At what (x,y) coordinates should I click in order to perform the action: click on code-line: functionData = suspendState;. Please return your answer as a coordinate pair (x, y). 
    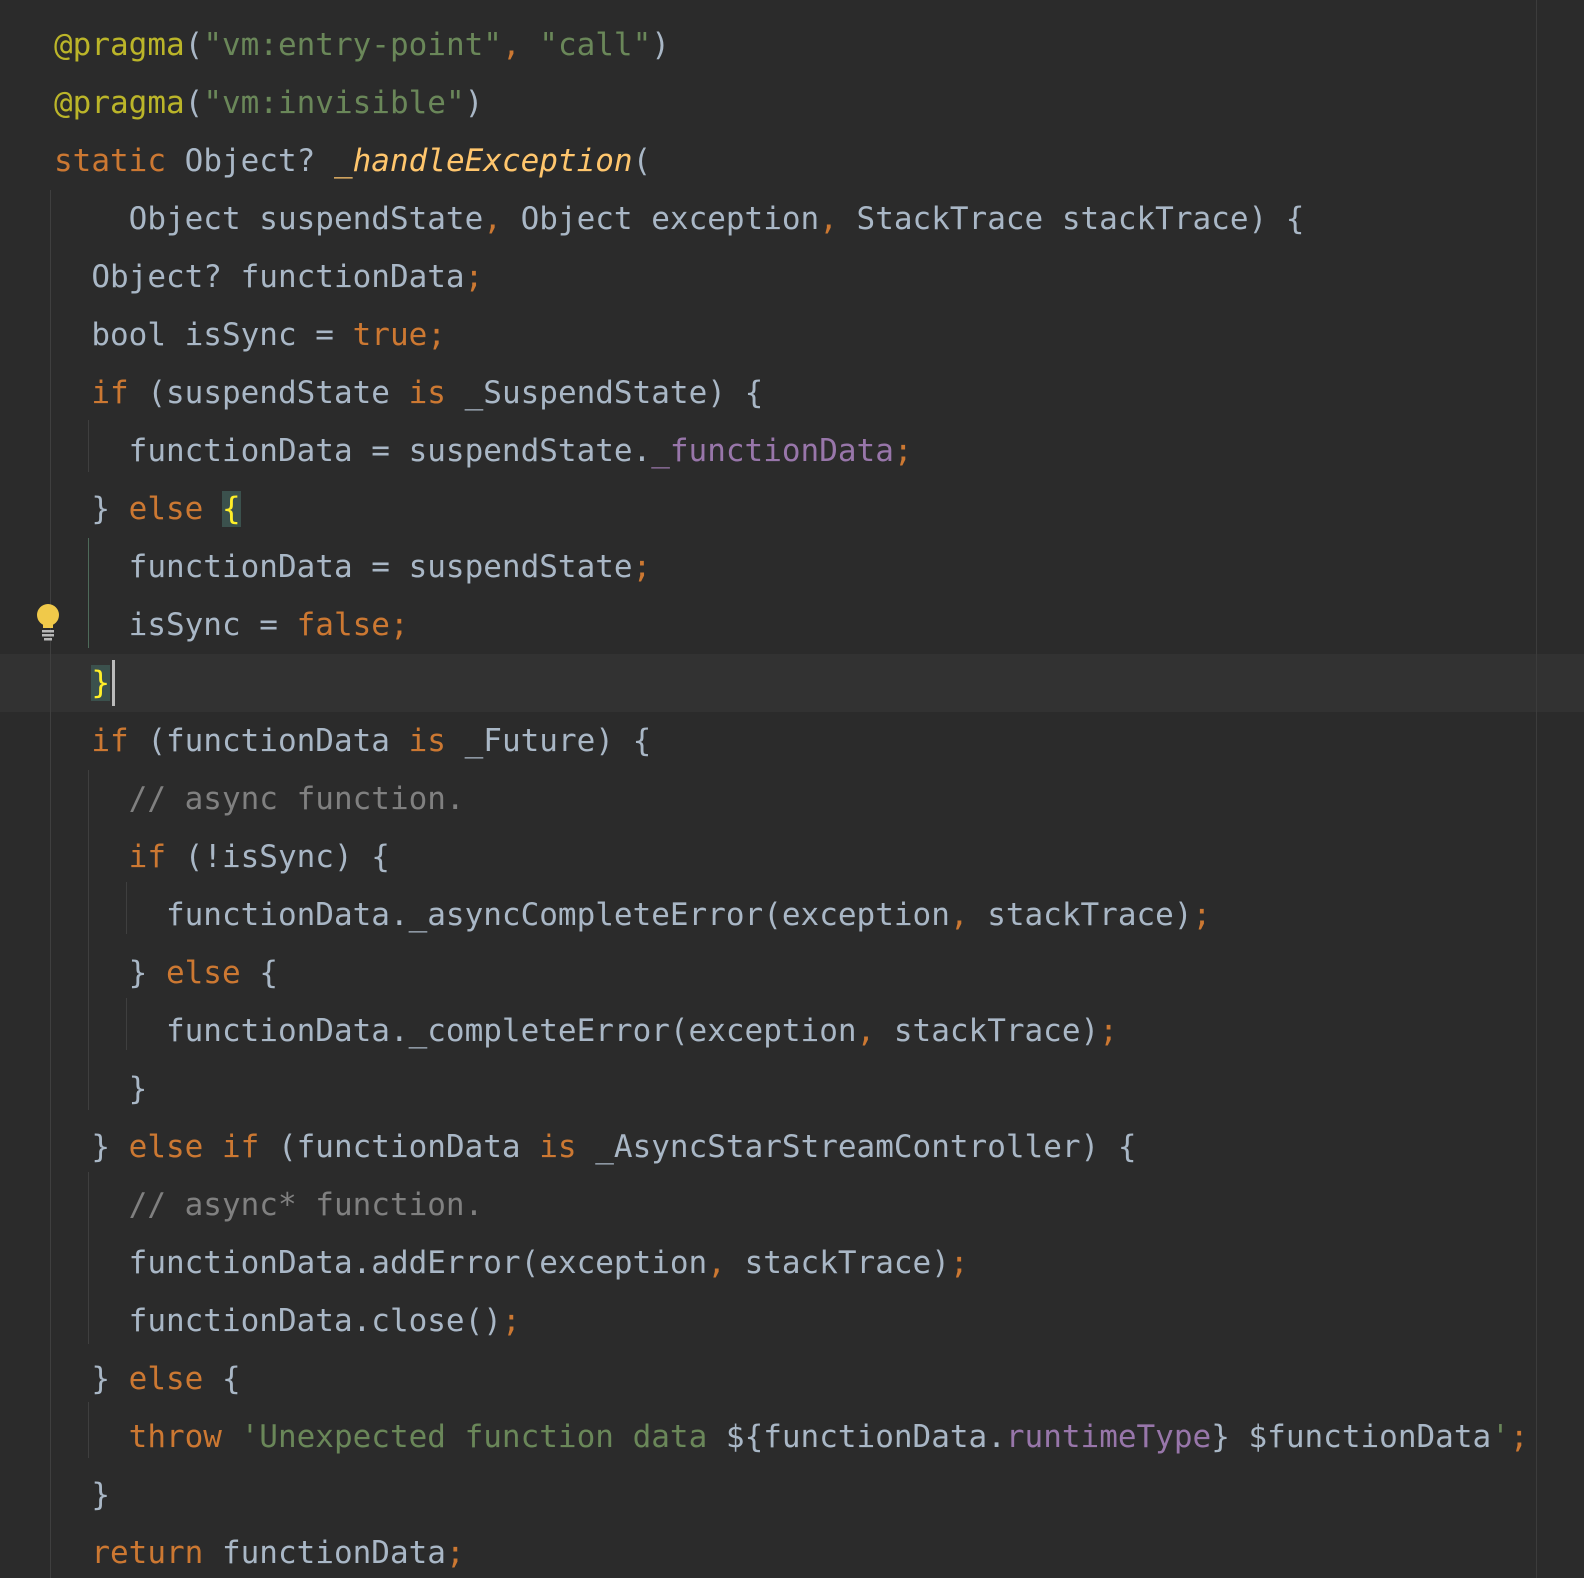
    Looking at the image, I should click on (792, 567).